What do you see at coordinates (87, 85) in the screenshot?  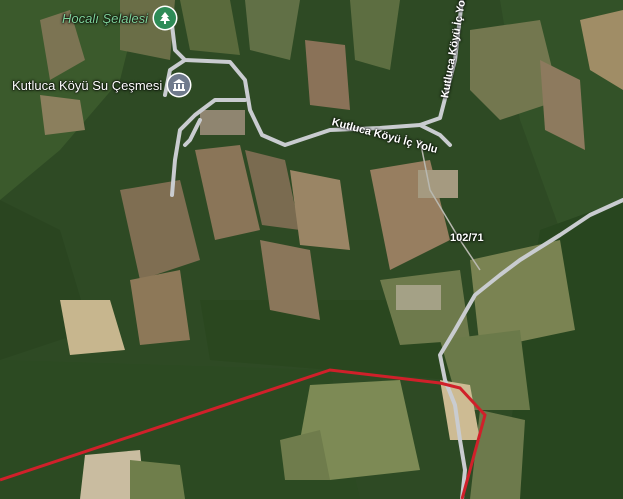 I see `poi-label: Kutluca Köyü Su Çeşmesi` at bounding box center [87, 85].